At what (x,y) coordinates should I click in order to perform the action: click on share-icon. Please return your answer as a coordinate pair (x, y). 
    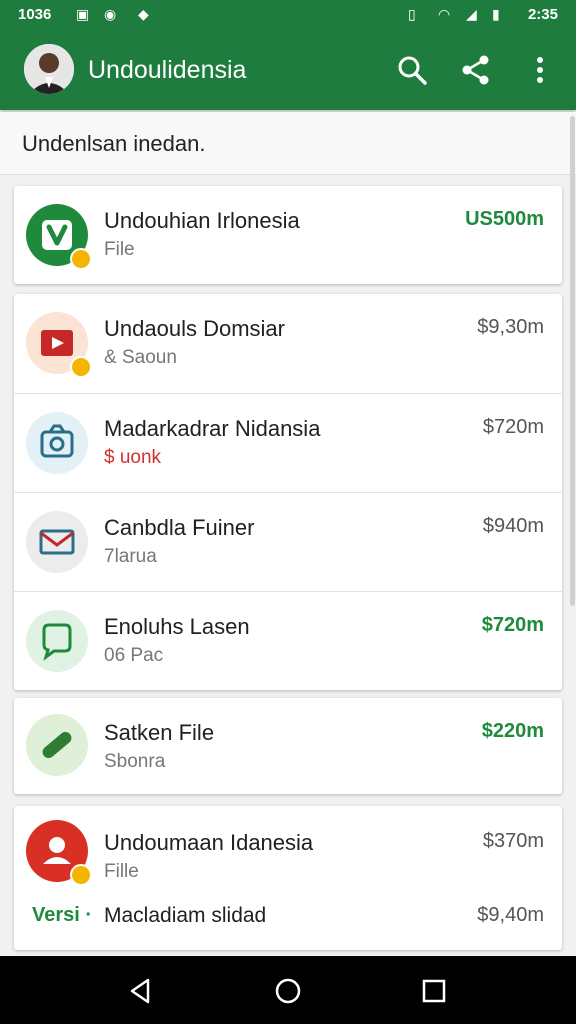
    Looking at the image, I should click on (475, 70).